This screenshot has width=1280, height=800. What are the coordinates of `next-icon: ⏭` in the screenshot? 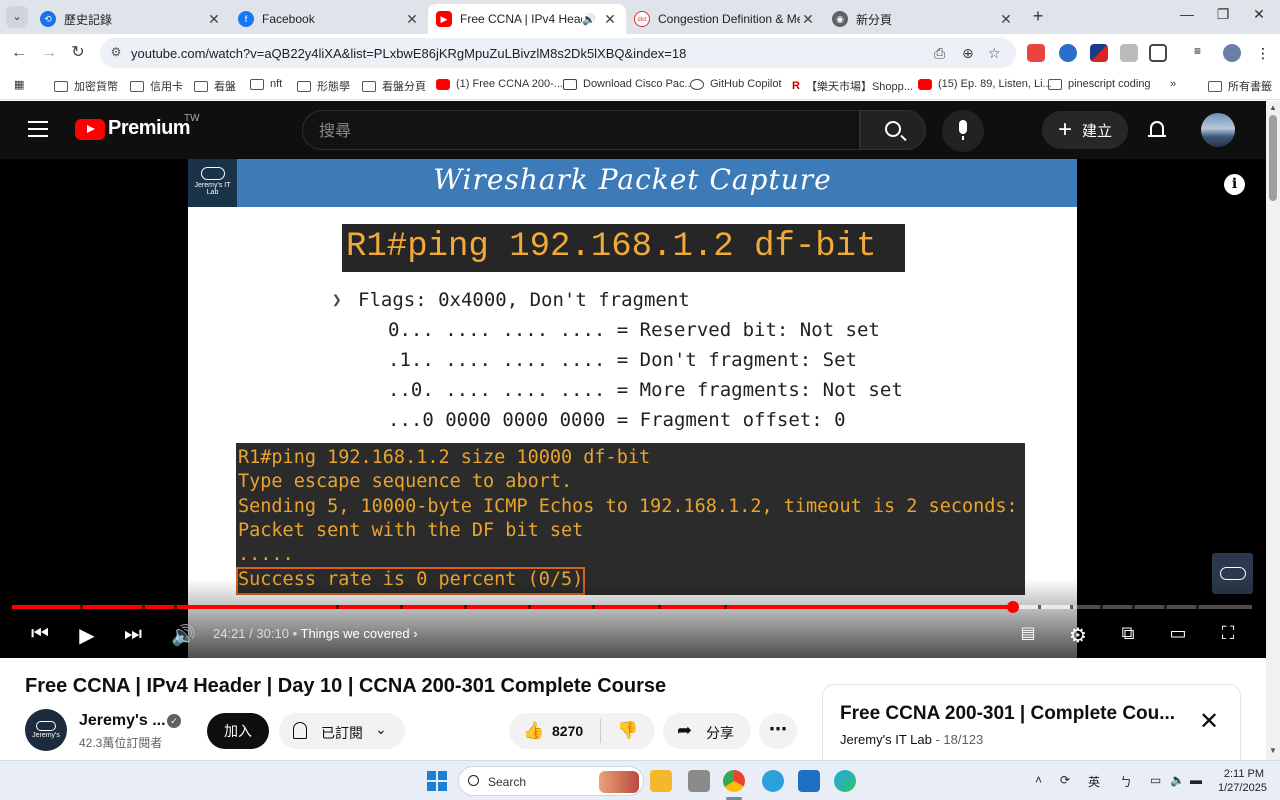 It's located at (133, 634).